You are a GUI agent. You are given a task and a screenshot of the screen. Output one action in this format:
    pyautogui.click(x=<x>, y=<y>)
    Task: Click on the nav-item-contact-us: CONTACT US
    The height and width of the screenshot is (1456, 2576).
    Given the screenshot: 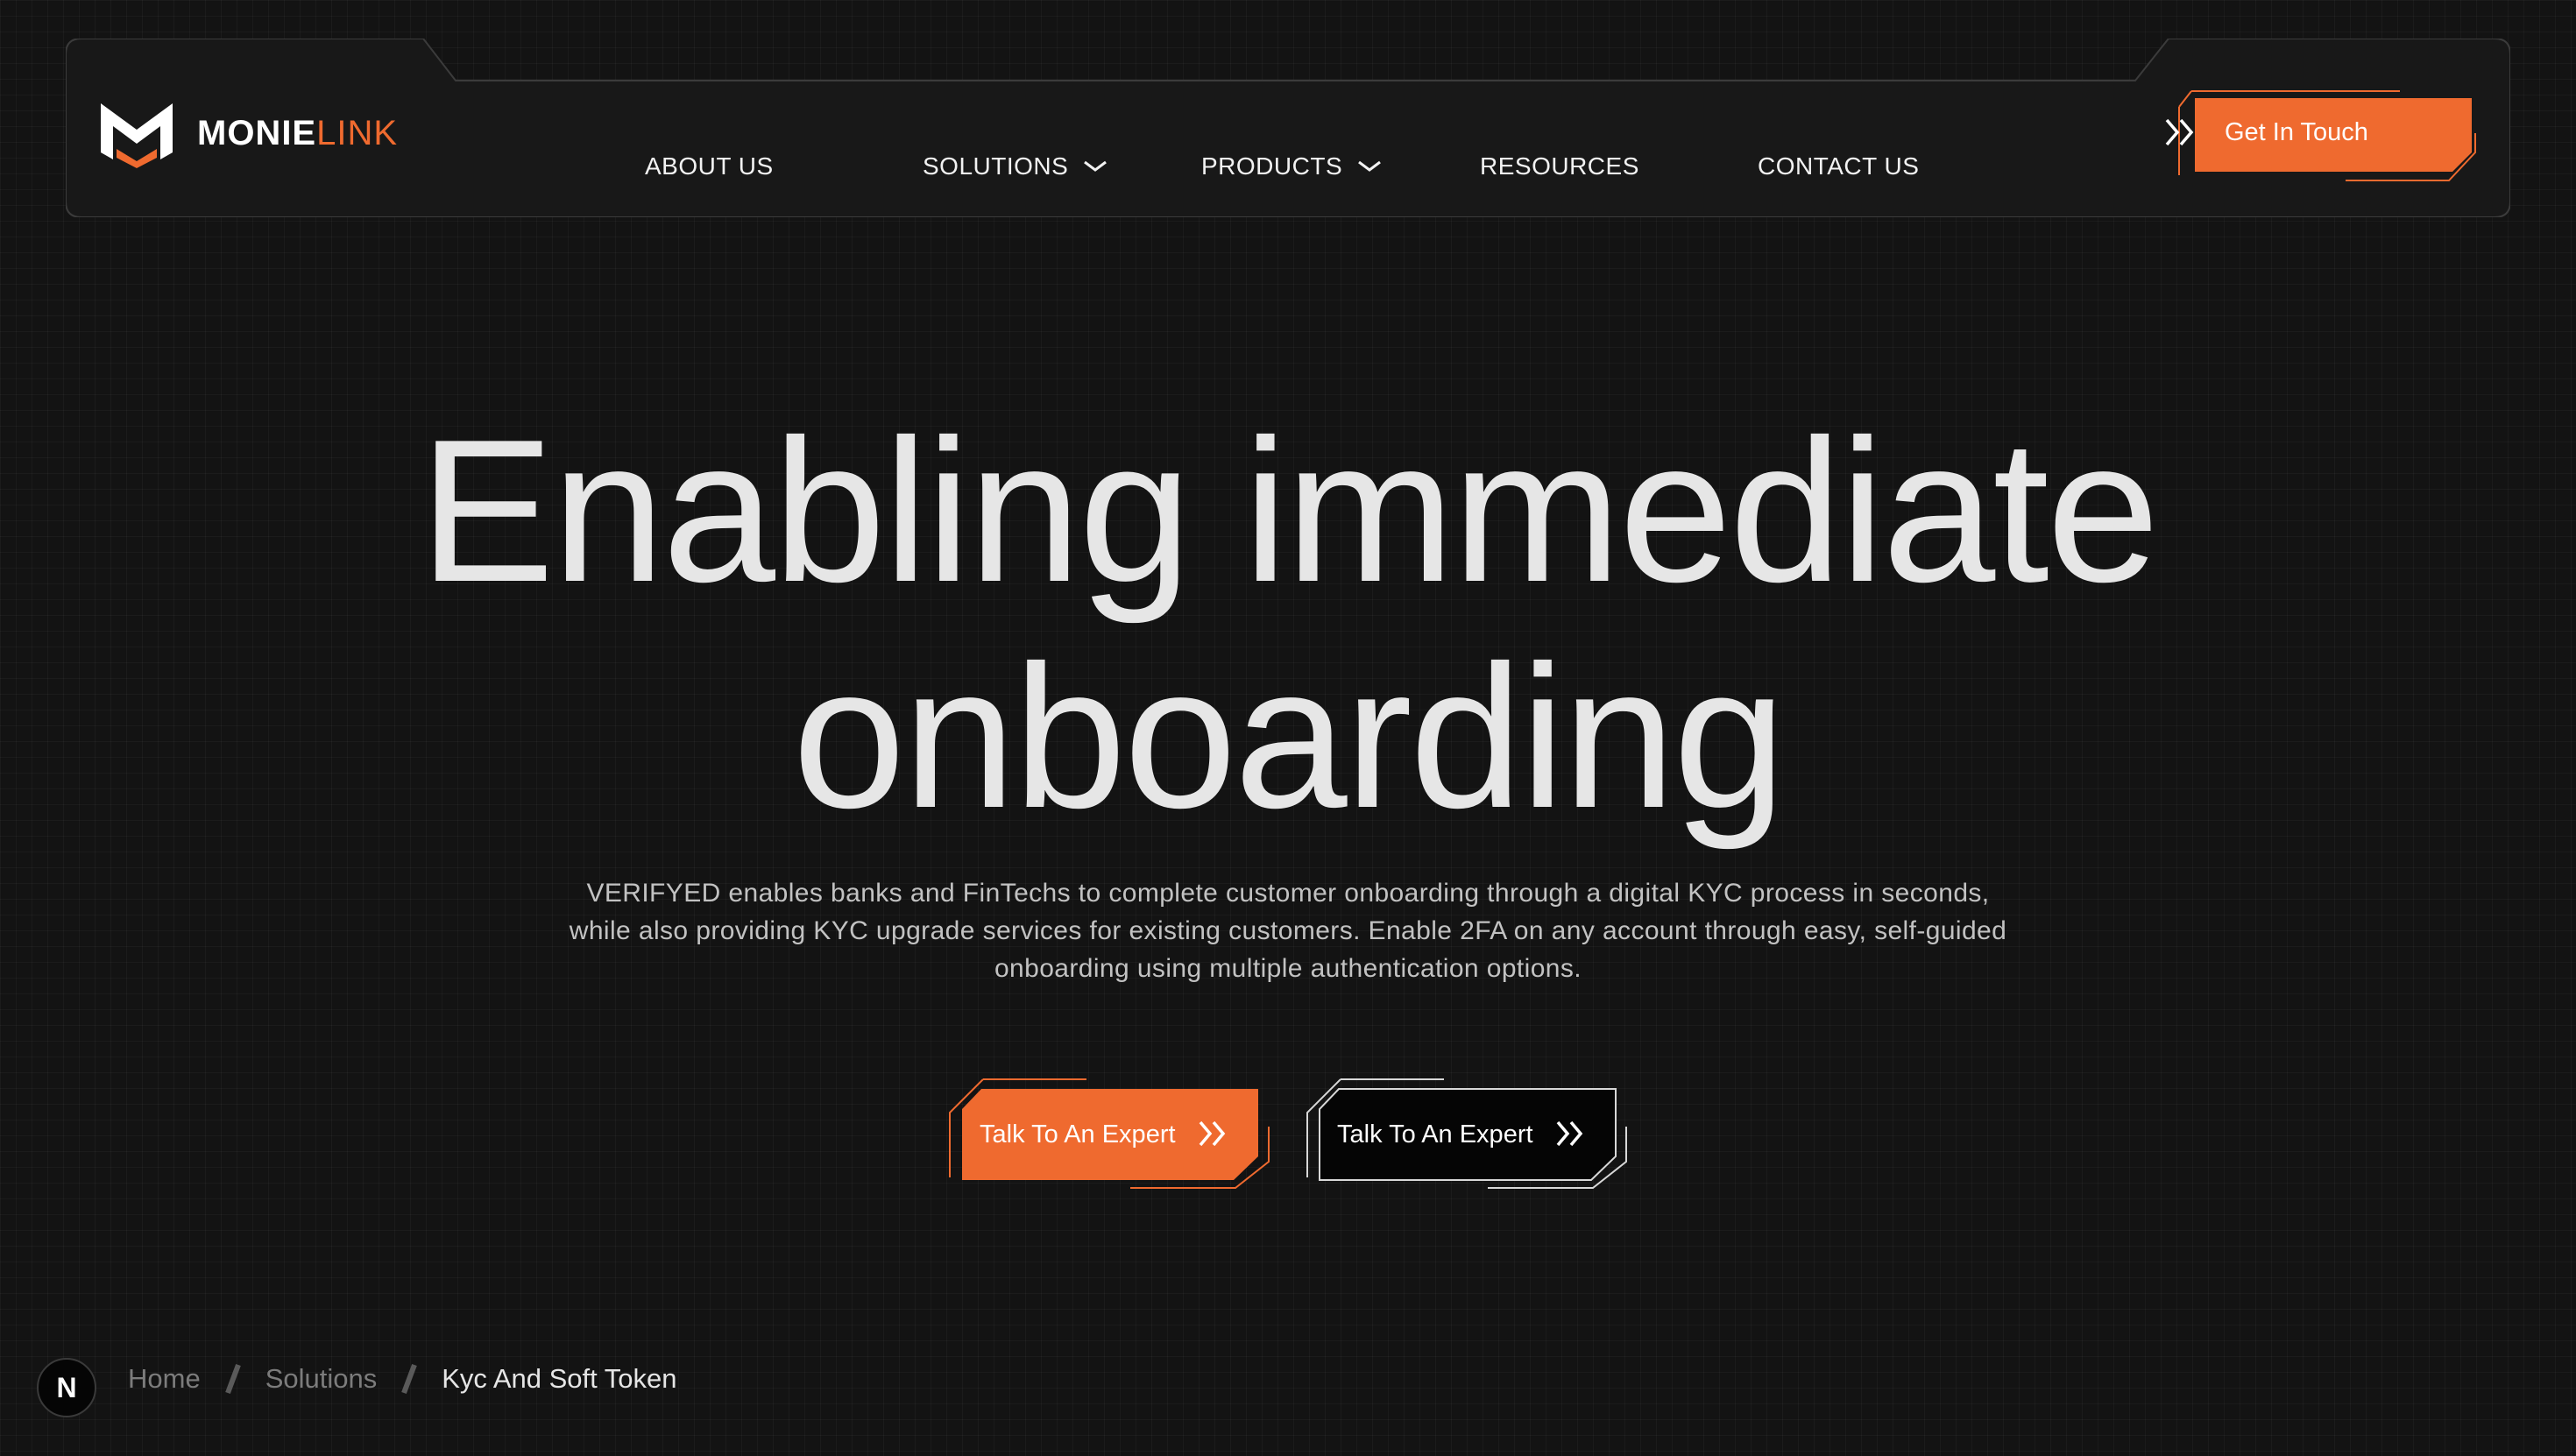 What is the action you would take?
    pyautogui.click(x=1838, y=166)
    